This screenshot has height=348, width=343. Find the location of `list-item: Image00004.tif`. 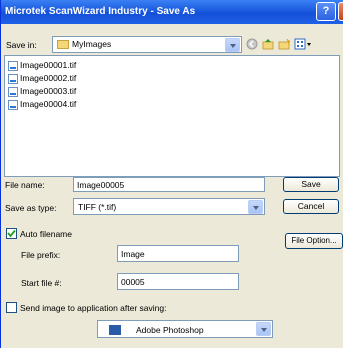

list-item: Image00004.tif is located at coordinates (42, 104).